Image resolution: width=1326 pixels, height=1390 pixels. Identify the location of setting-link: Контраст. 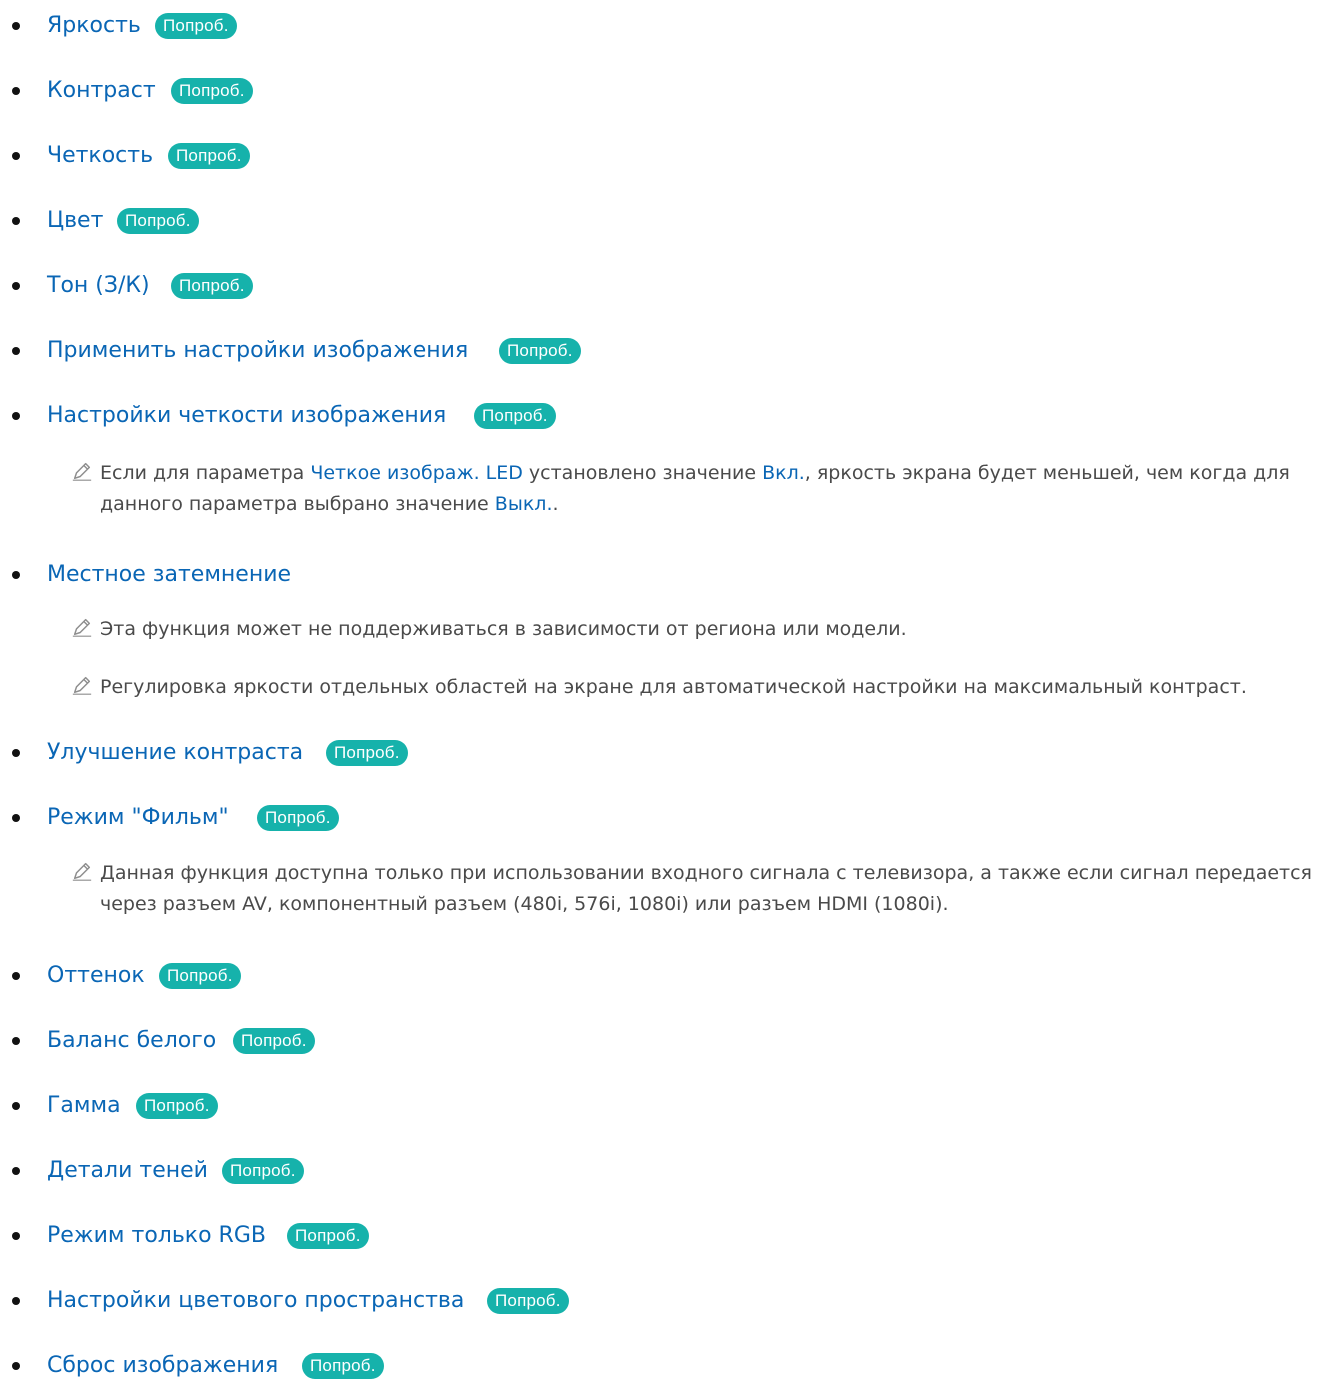
(101, 91).